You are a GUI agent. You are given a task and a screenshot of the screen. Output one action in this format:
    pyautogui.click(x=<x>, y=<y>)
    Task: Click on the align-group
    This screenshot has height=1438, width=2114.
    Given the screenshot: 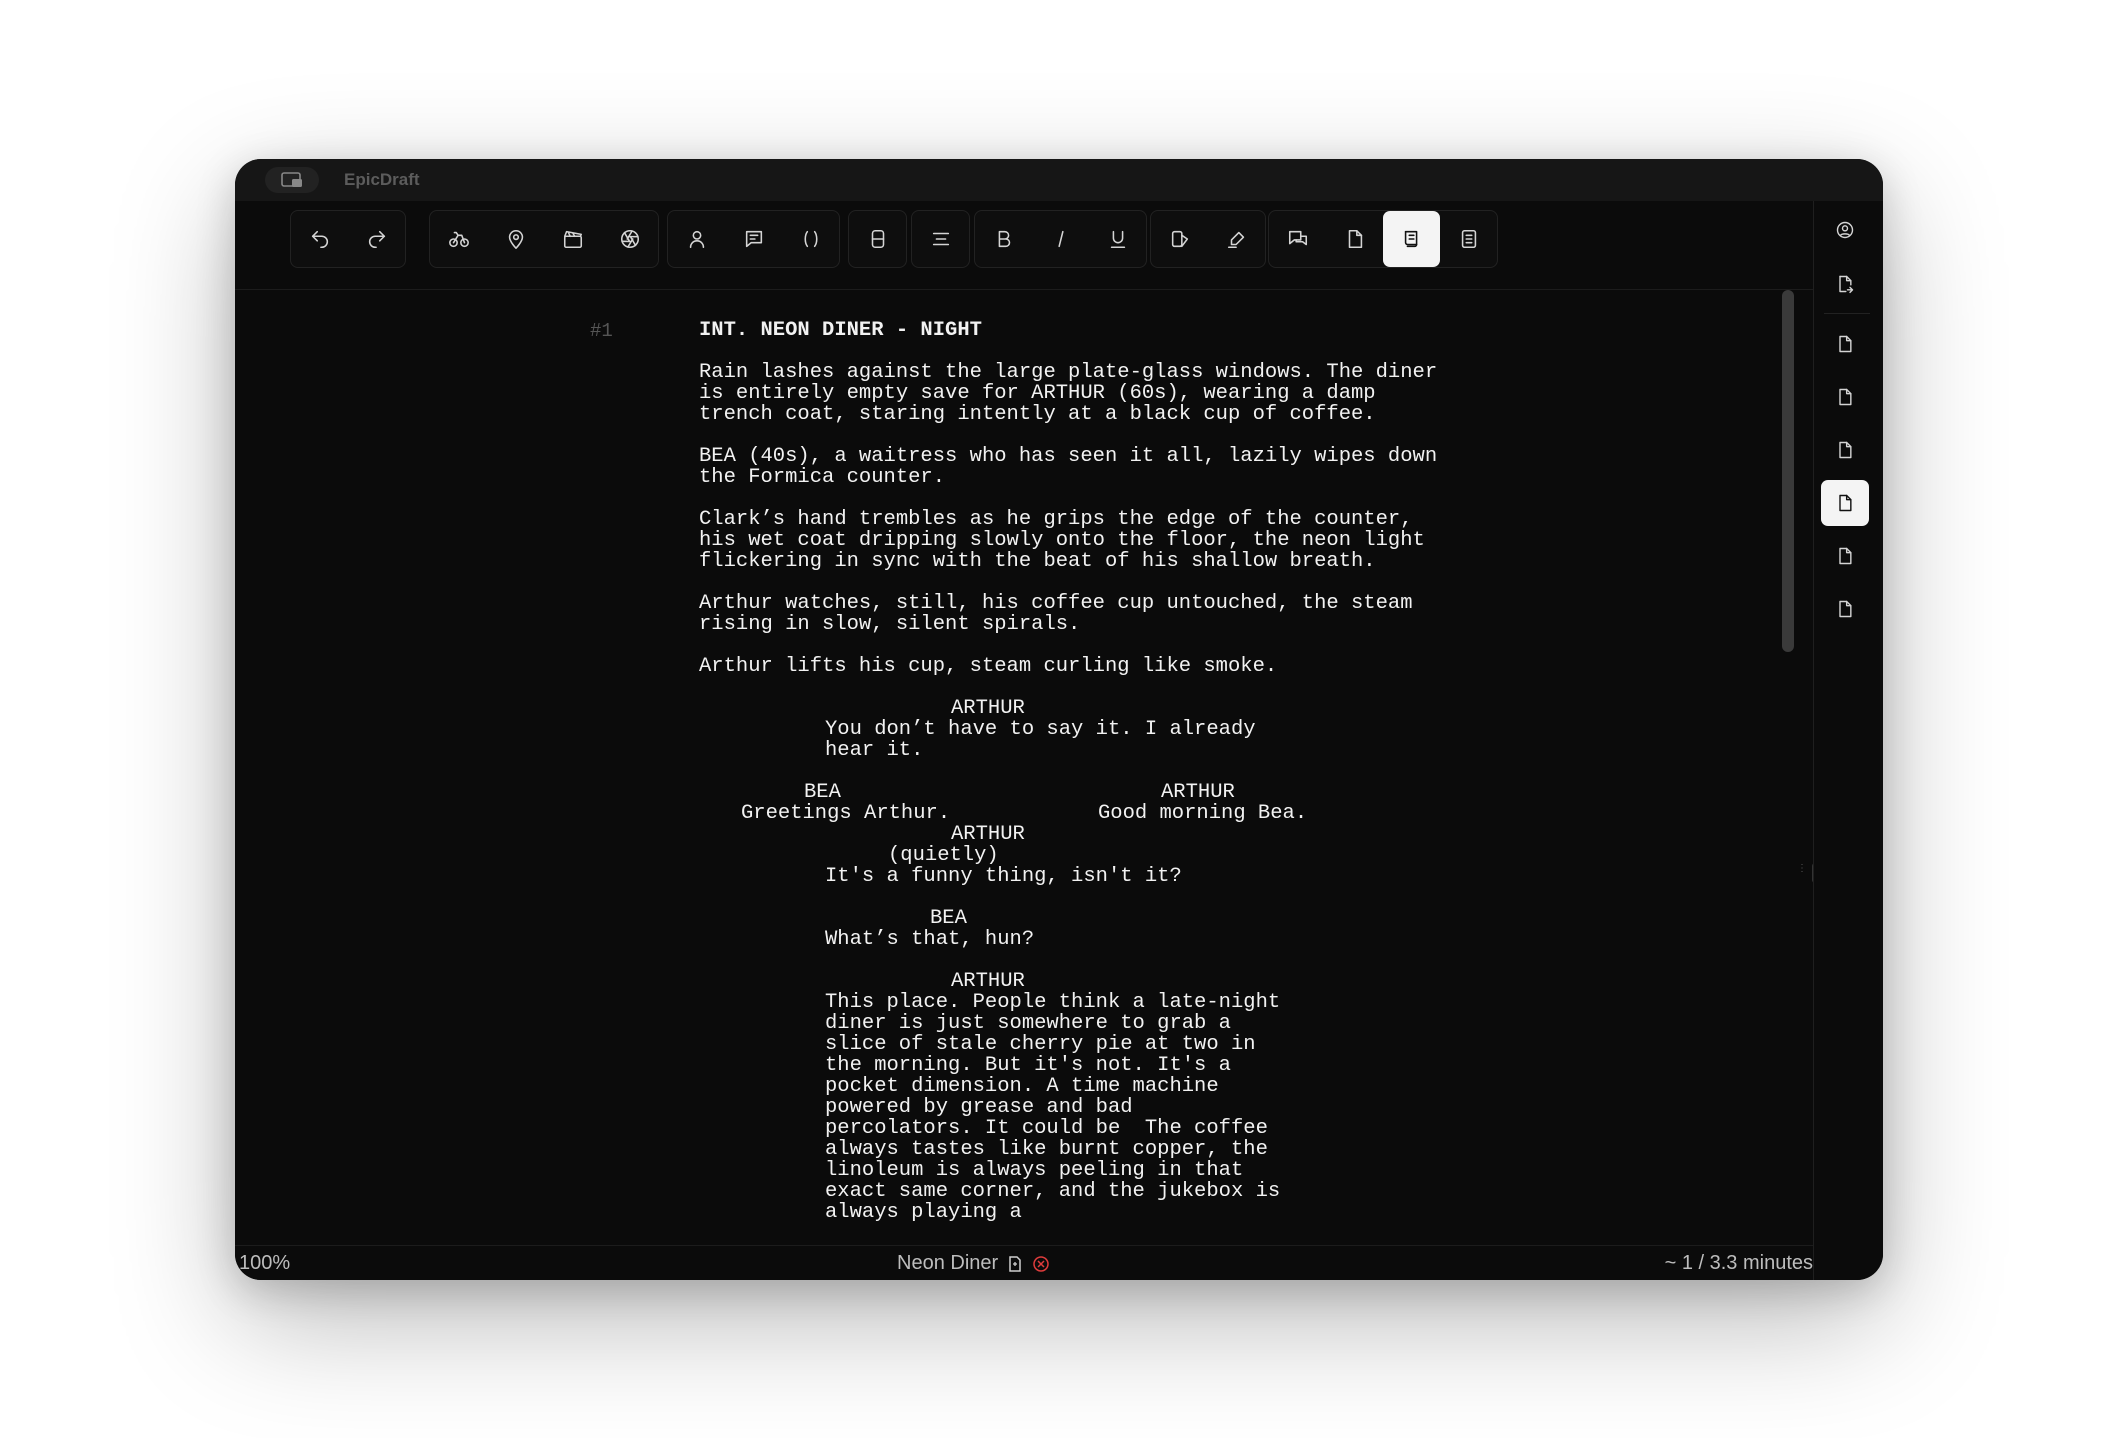 What is the action you would take?
    pyautogui.click(x=940, y=239)
    